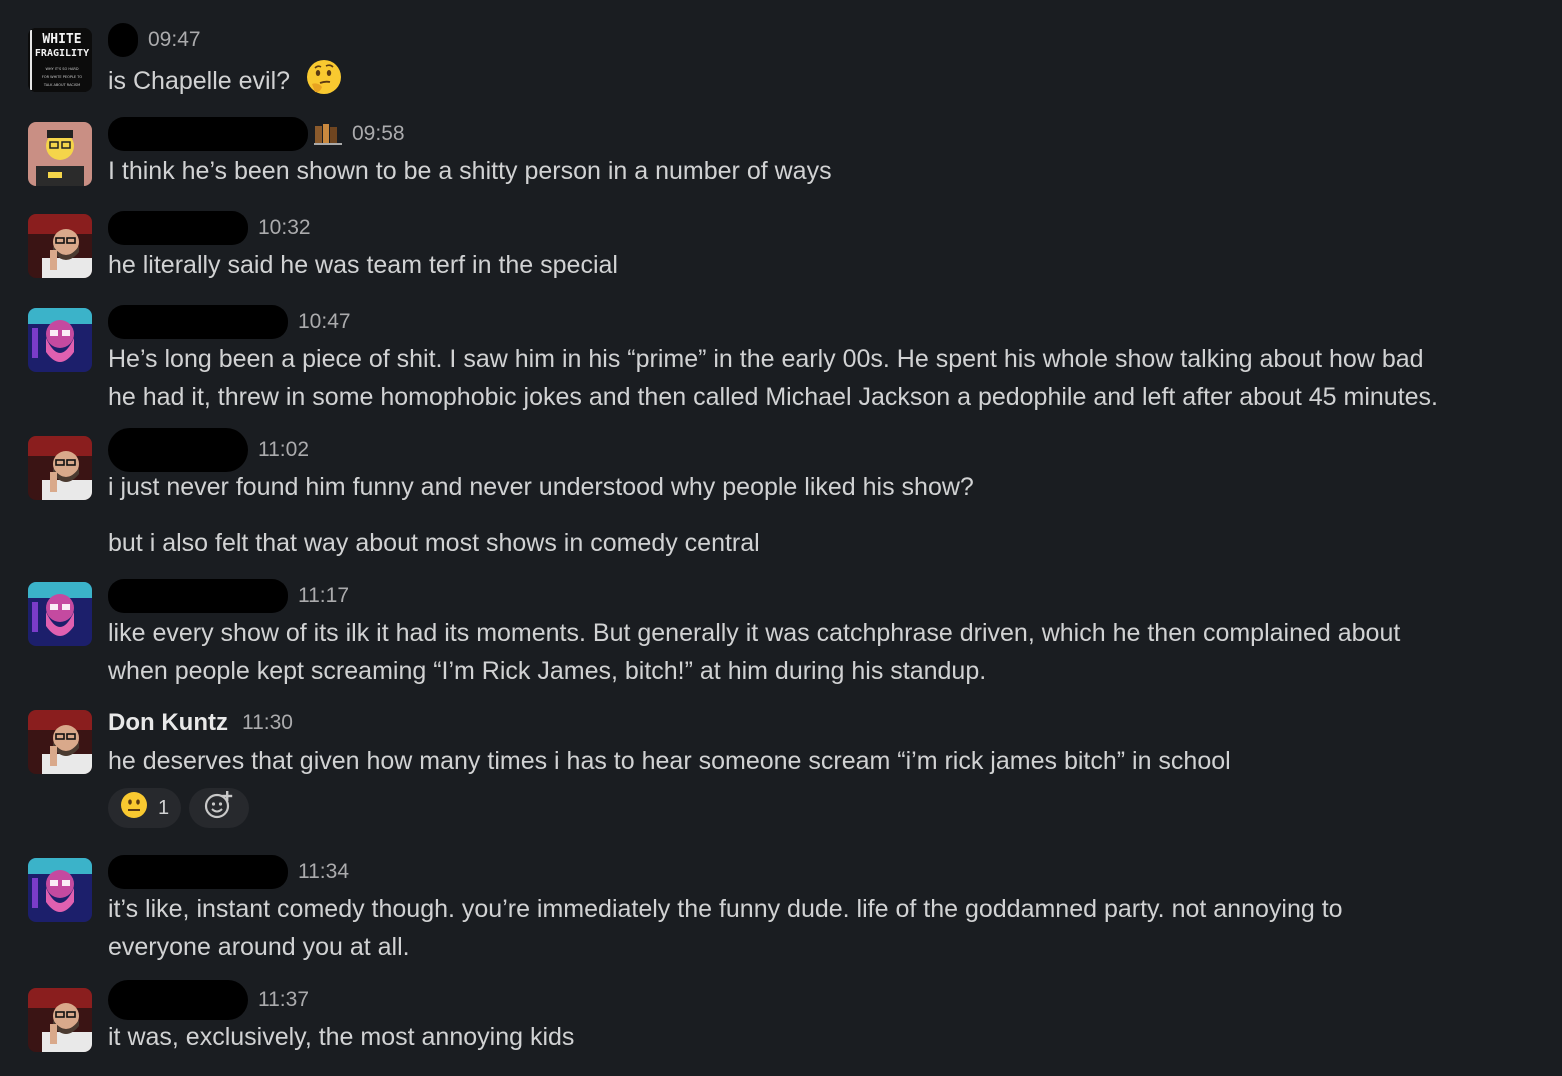 The image size is (1562, 1076). Describe the element at coordinates (323, 872) in the screenshot. I see `timestamp: 11:34` at that location.